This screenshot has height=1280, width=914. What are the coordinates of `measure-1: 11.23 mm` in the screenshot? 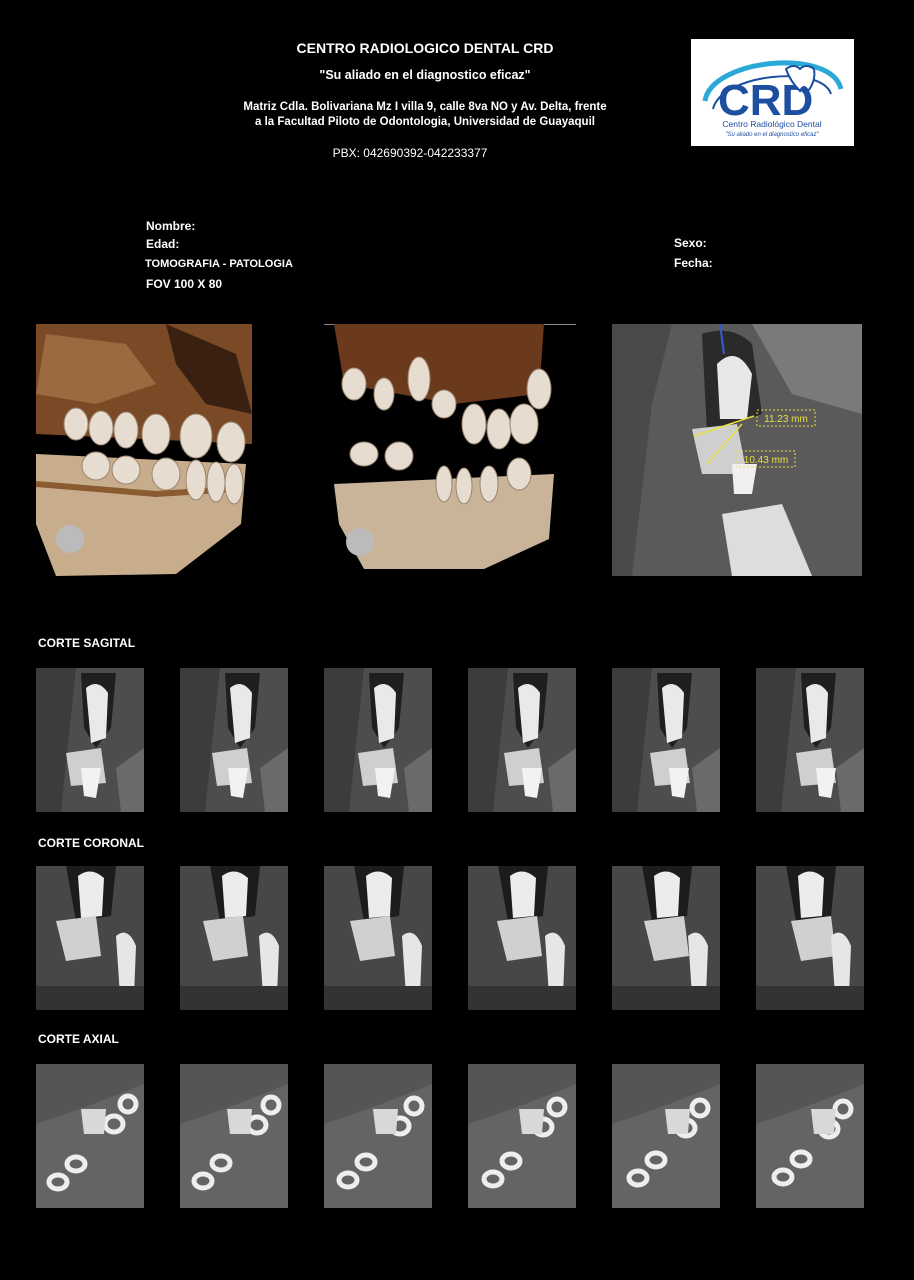 It's located at (786, 419).